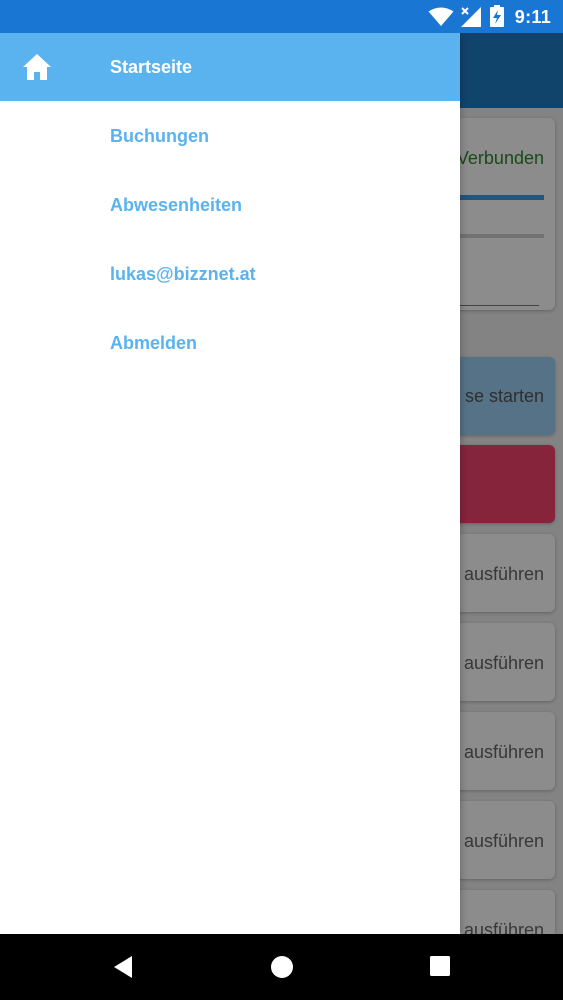 Image resolution: width=563 pixels, height=1000 pixels. I want to click on back-icon, so click(123, 967).